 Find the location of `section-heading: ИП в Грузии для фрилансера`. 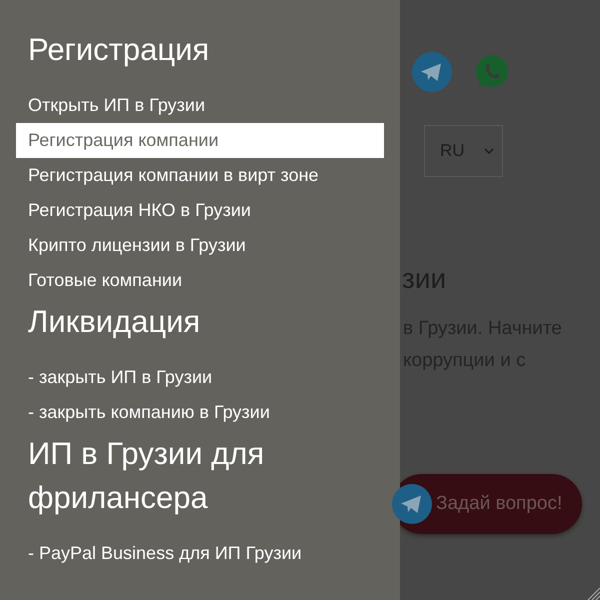

section-heading: ИП в Грузии для фрилансера is located at coordinates (146, 476).